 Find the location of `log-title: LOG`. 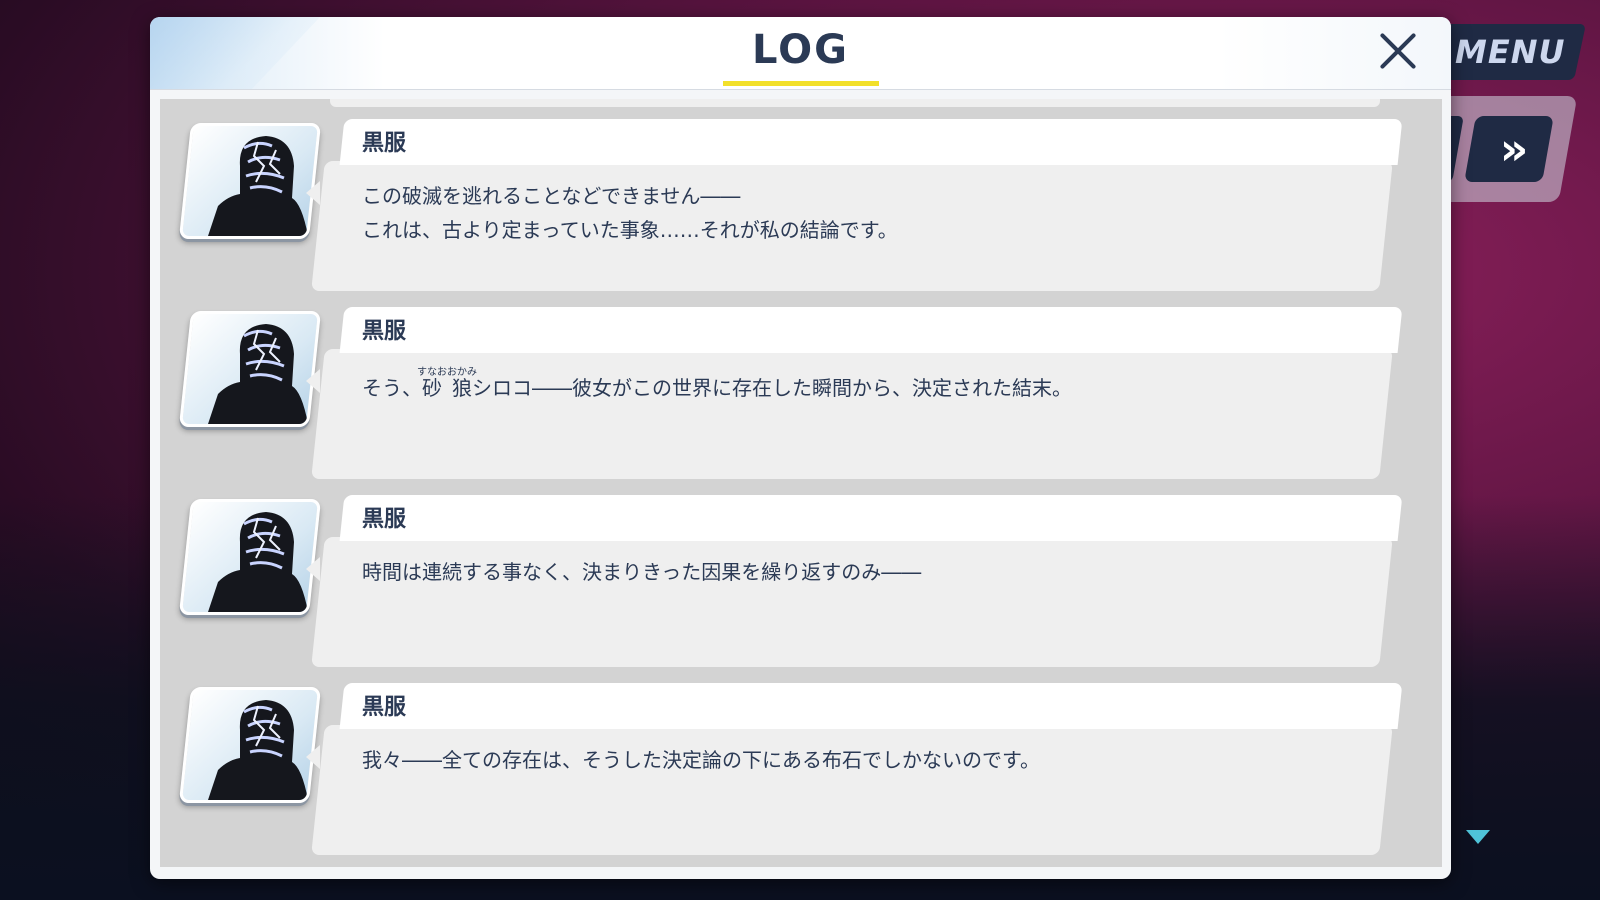

log-title: LOG is located at coordinates (800, 50).